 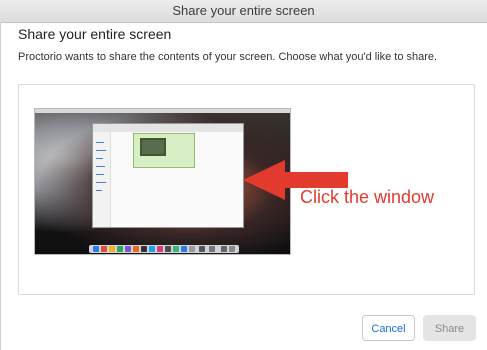 I want to click on window-edge, so click(x=0, y=186).